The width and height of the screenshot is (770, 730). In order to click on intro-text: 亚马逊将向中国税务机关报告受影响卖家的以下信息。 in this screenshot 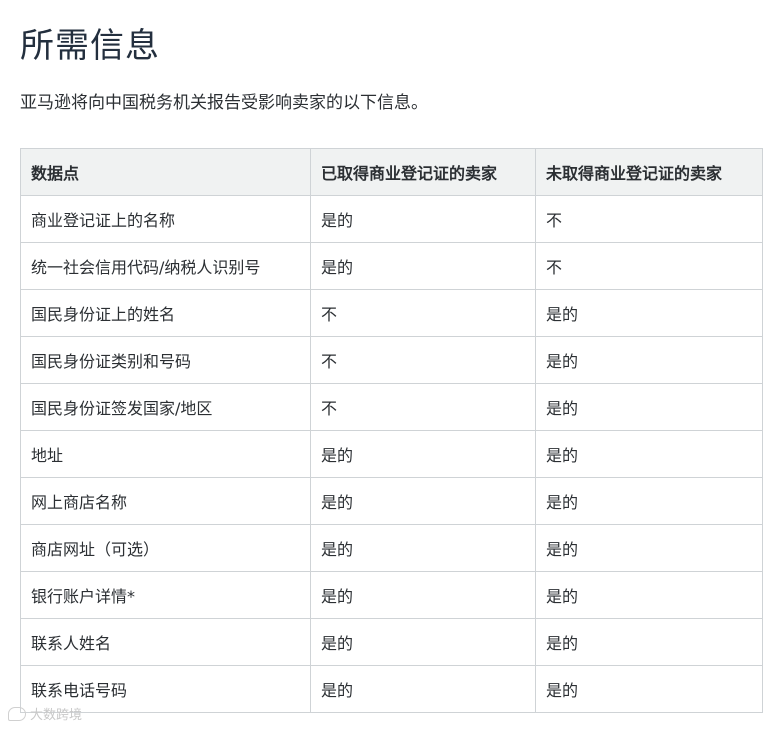, I will do `click(224, 103)`.